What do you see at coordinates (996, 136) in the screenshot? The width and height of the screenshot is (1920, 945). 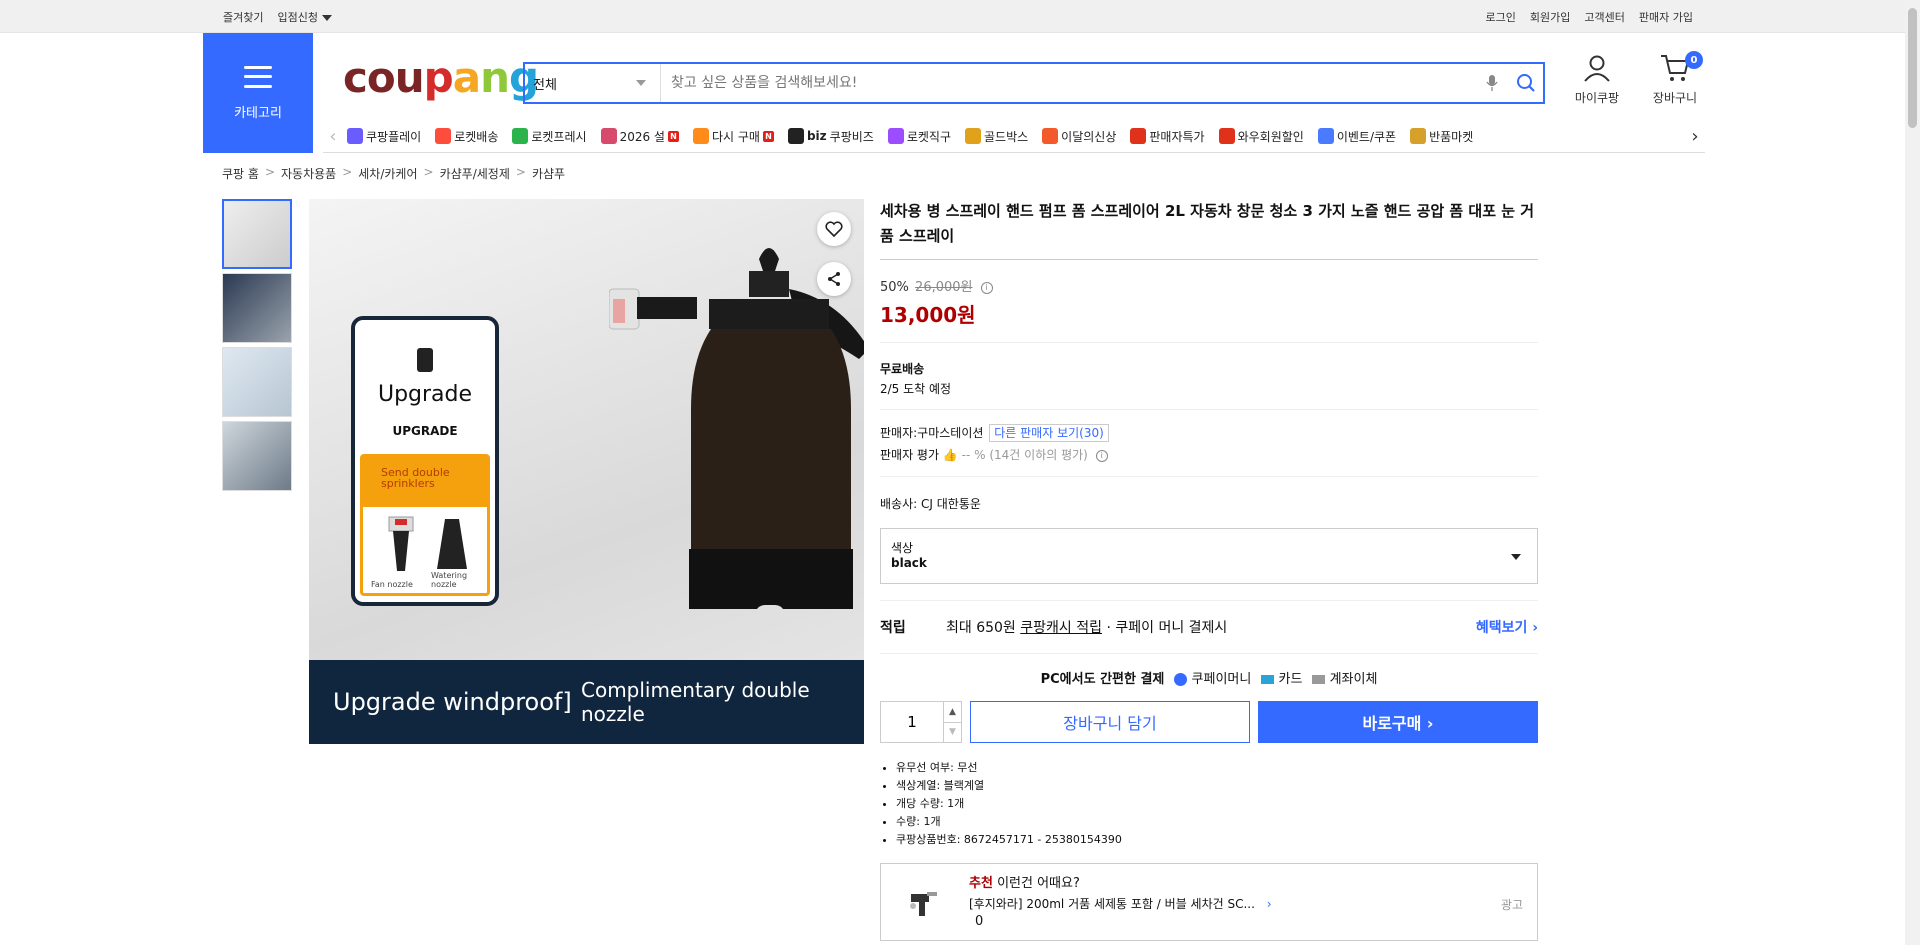 I see `nav-item: 골드박스` at bounding box center [996, 136].